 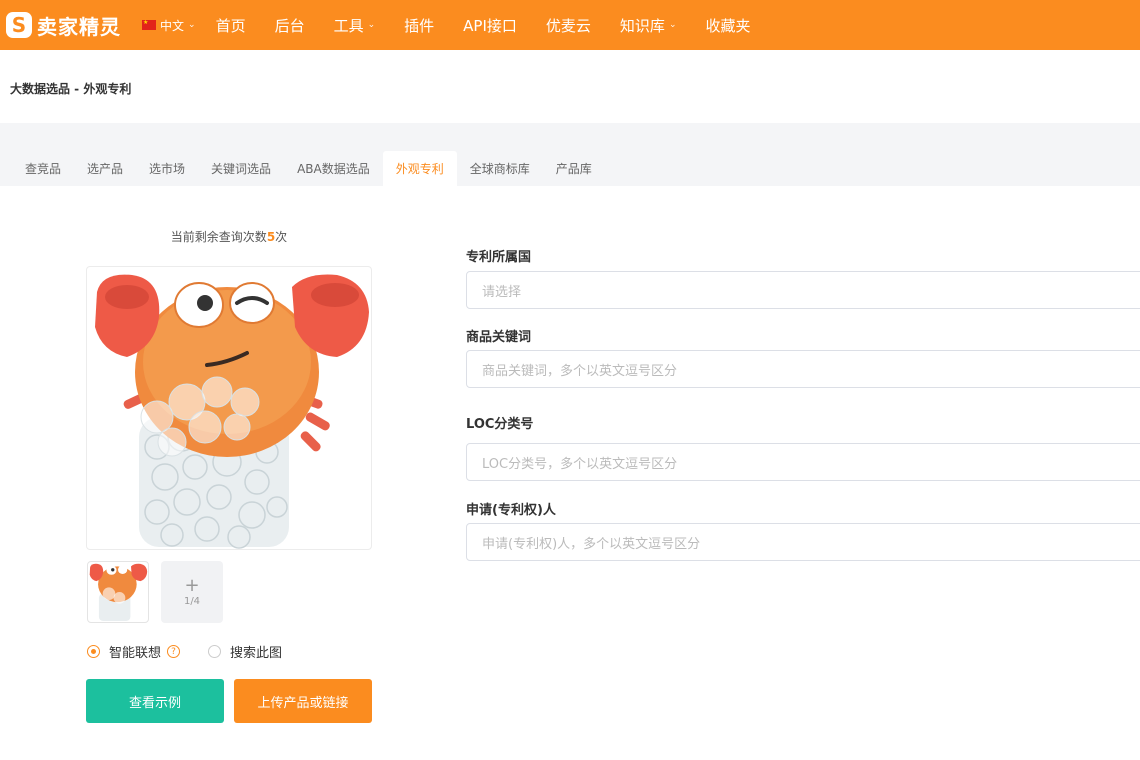 What do you see at coordinates (803, 290) in the screenshot?
I see `country-select: 请选择` at bounding box center [803, 290].